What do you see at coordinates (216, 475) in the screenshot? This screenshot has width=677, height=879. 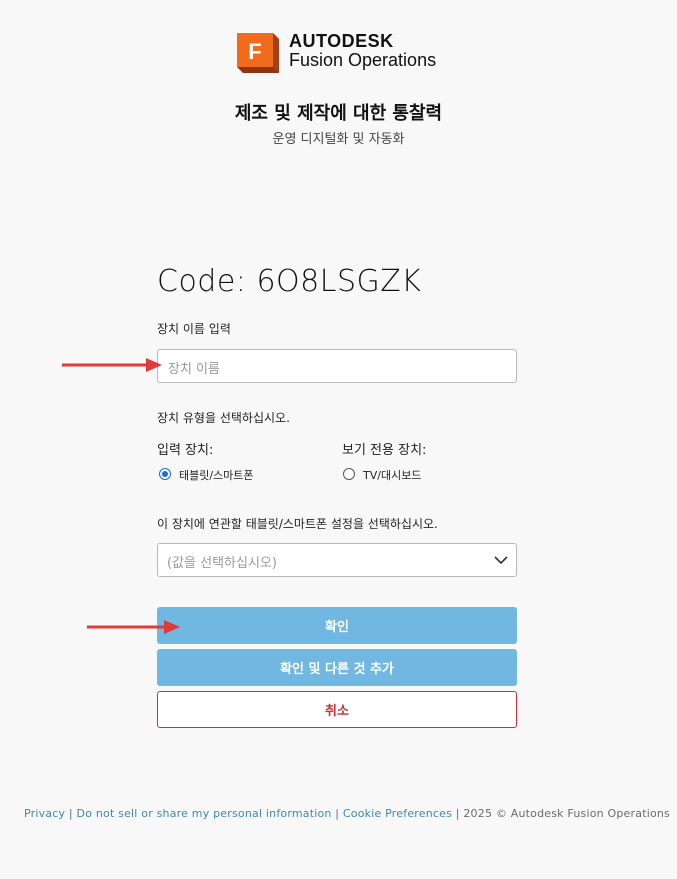 I see `radio-tablet-smartphone-label: 태블릿/스마트폰` at bounding box center [216, 475].